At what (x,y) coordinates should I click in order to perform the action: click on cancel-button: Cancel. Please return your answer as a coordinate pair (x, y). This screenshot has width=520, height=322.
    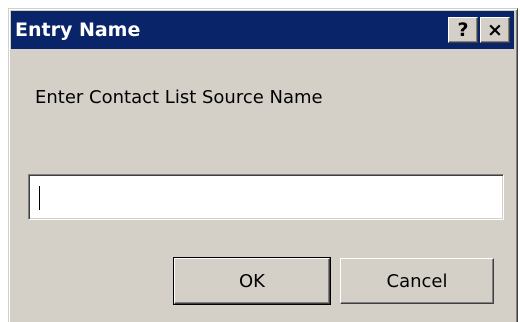
    Looking at the image, I should click on (417, 281).